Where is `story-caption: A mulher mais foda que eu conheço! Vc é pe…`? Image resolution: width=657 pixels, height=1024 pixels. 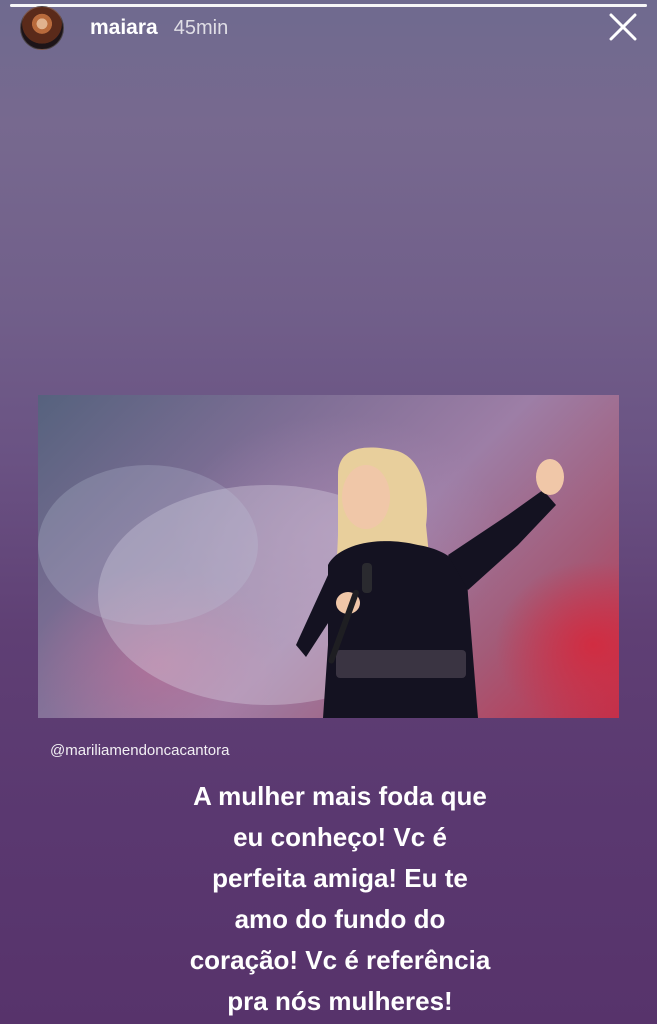
story-caption: A mulher mais foda que eu conheço! Vc é pe… is located at coordinates (340, 899).